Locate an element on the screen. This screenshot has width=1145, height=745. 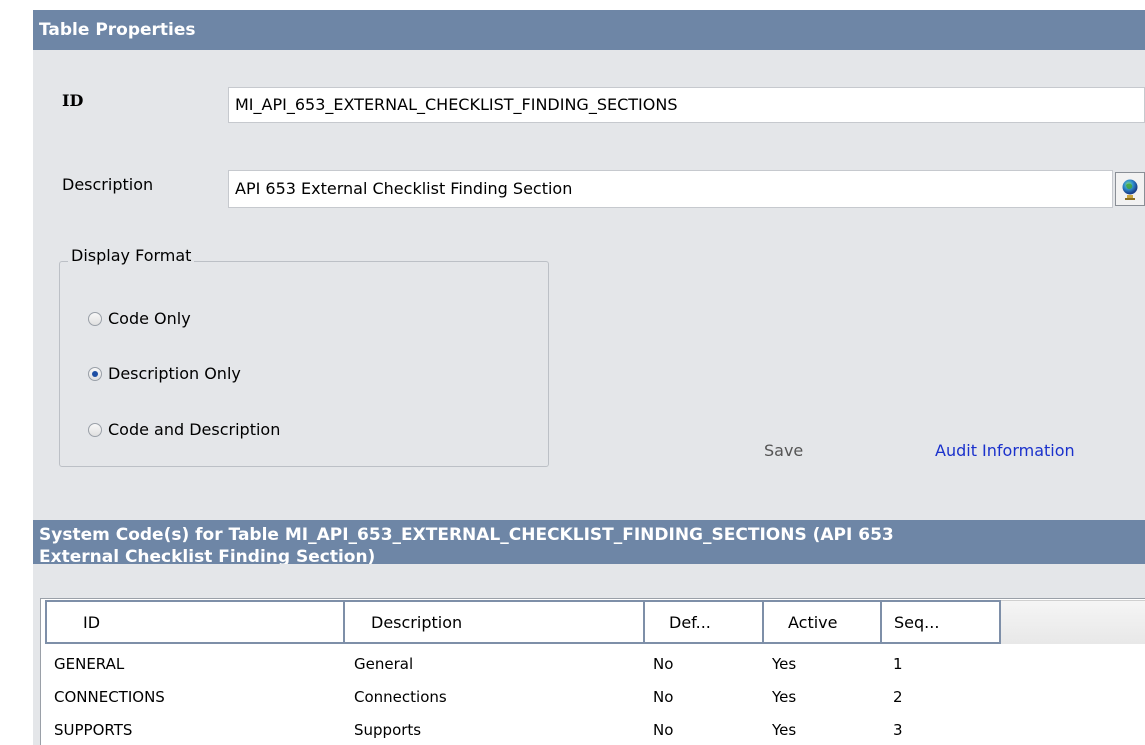
id-label: ID is located at coordinates (73, 100).